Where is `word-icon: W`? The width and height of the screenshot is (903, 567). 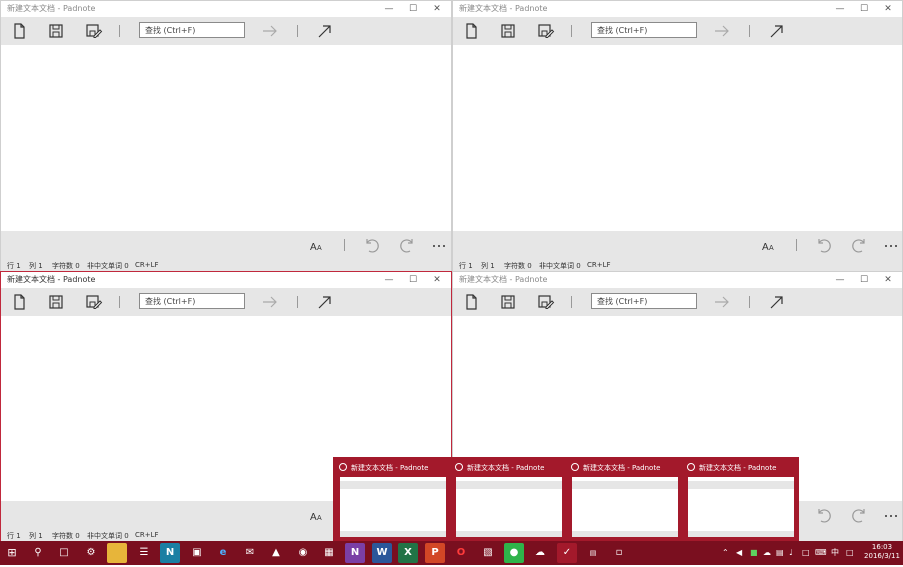
word-icon: W is located at coordinates (382, 553).